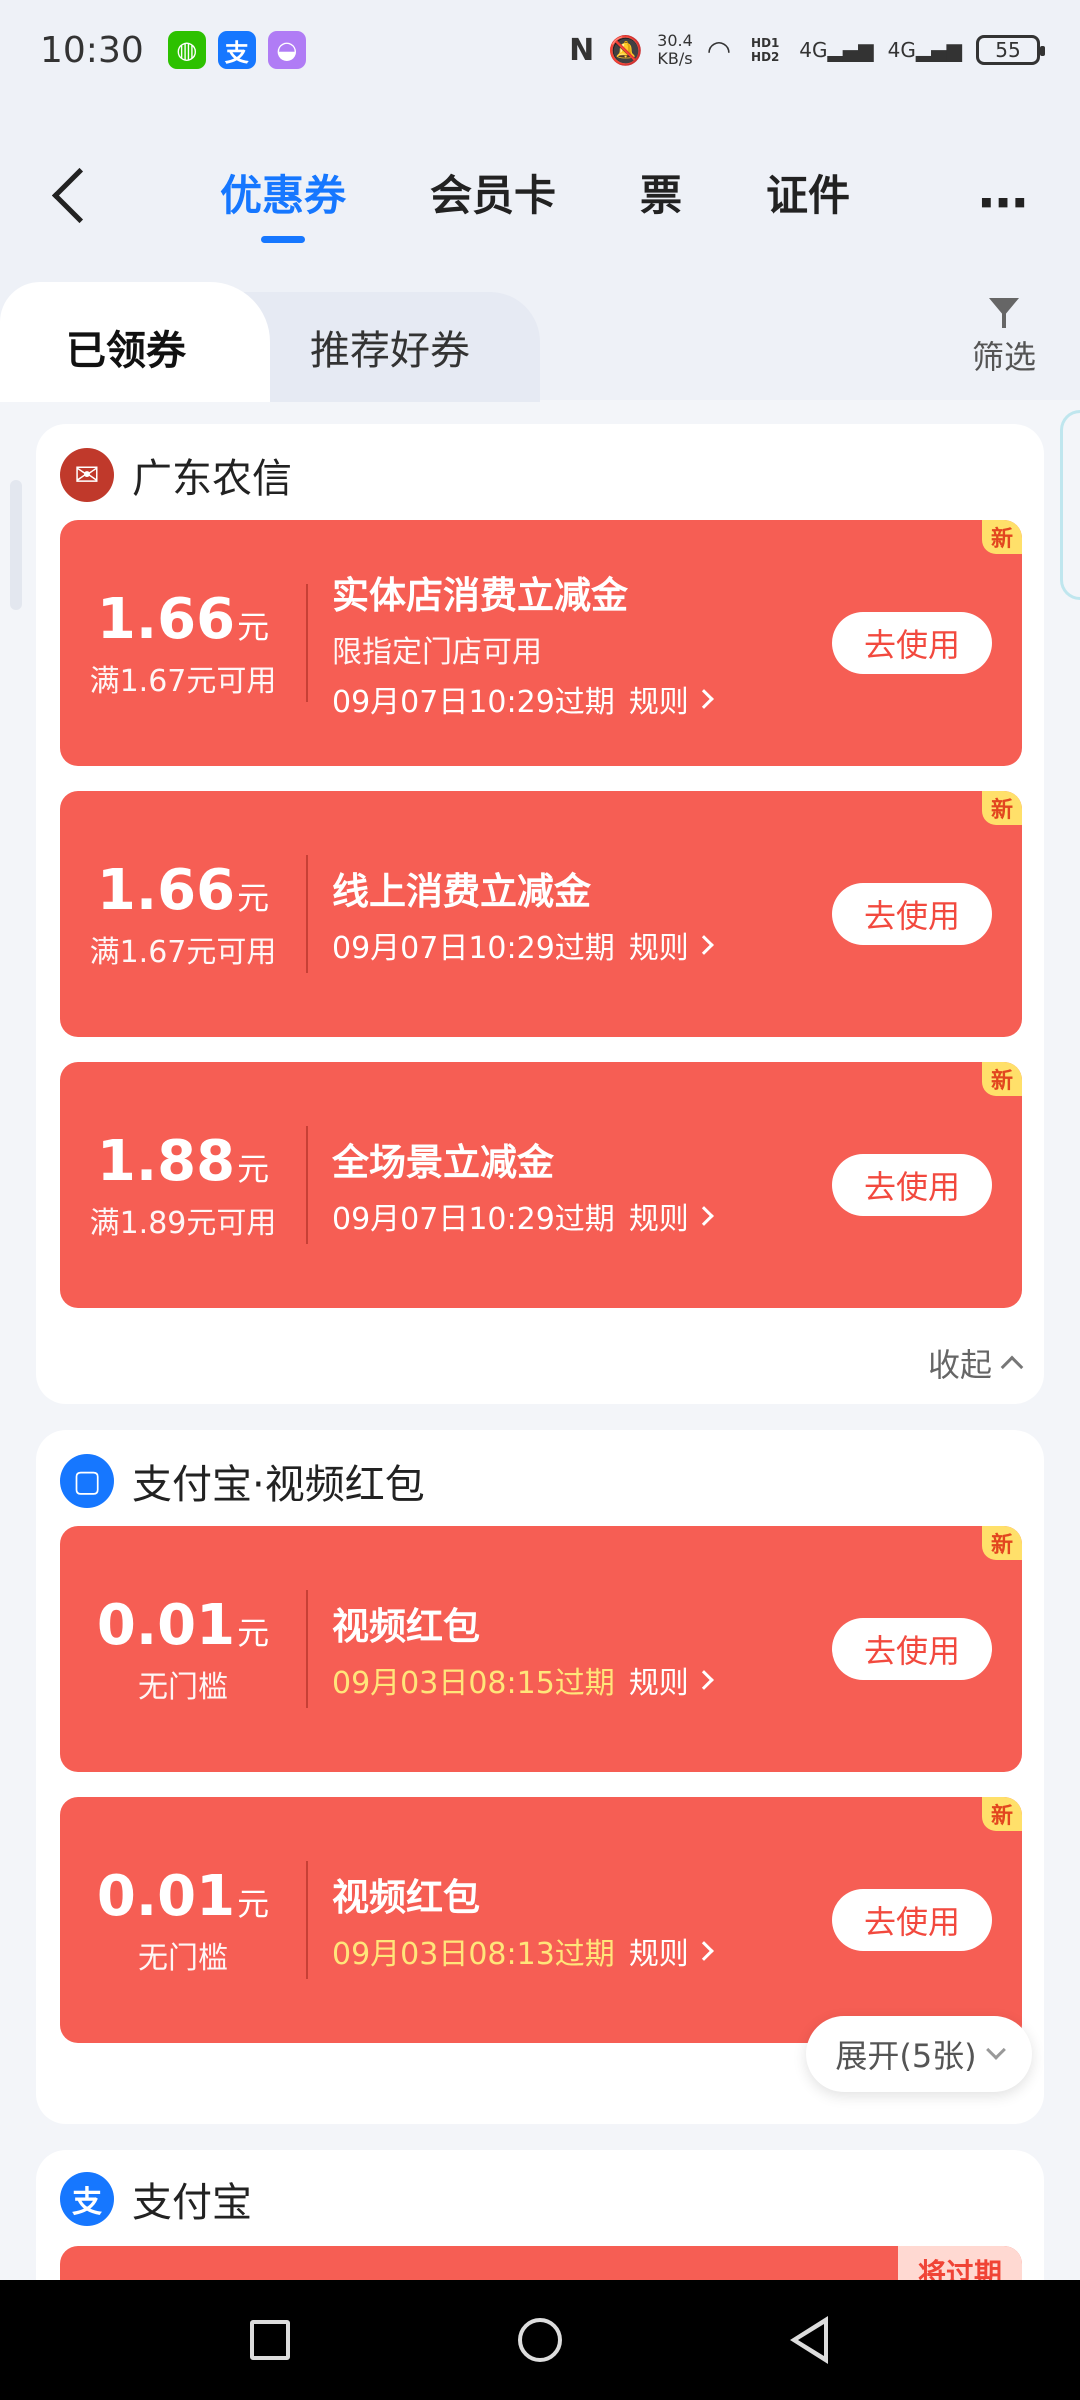  What do you see at coordinates (661, 192) in the screenshot?
I see `tab-tickets: 票` at bounding box center [661, 192].